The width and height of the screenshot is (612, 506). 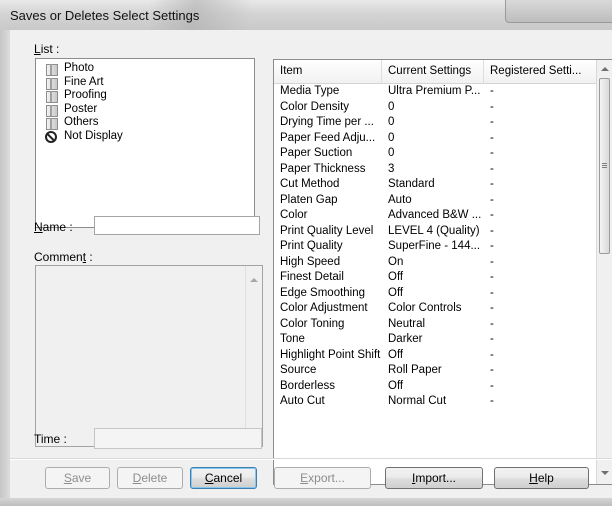 I want to click on time-field, so click(x=178, y=438).